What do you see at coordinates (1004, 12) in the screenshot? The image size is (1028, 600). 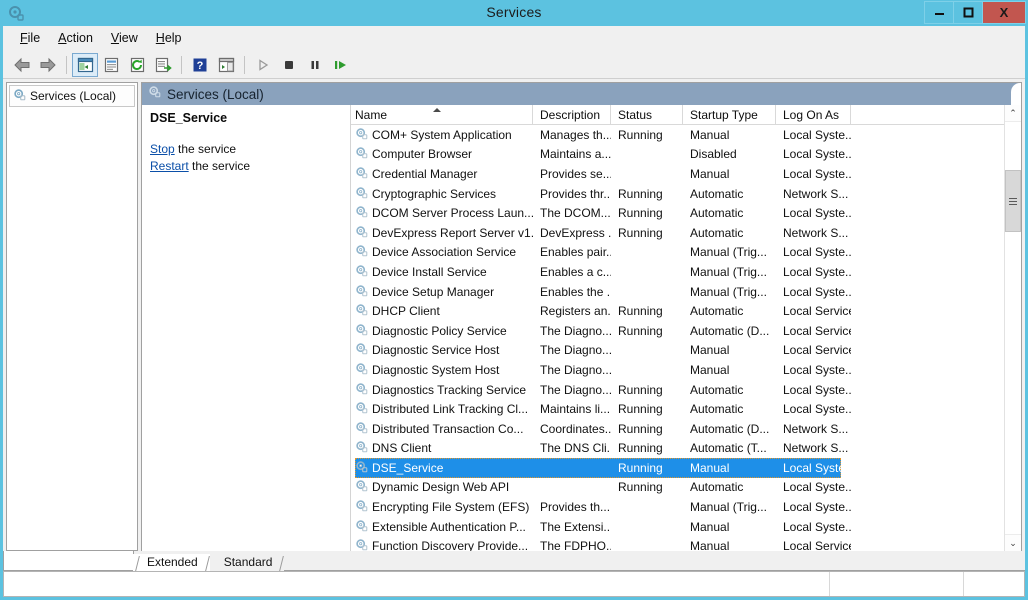 I see `close-button: X` at bounding box center [1004, 12].